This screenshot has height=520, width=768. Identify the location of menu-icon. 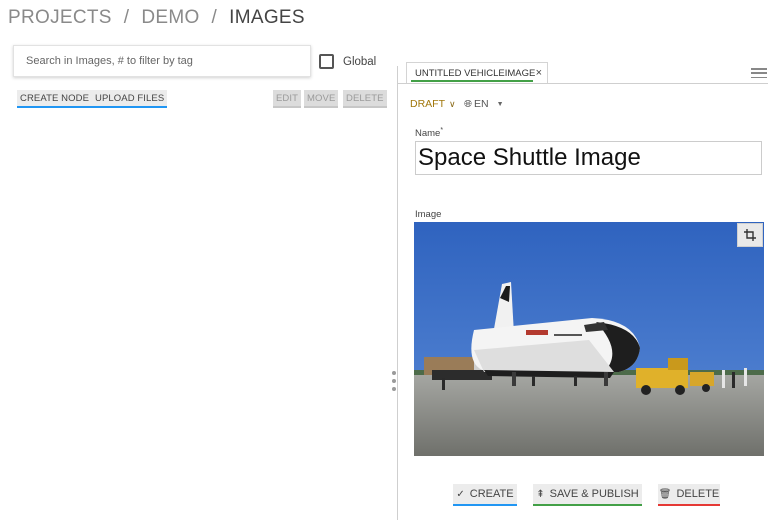
(759, 73).